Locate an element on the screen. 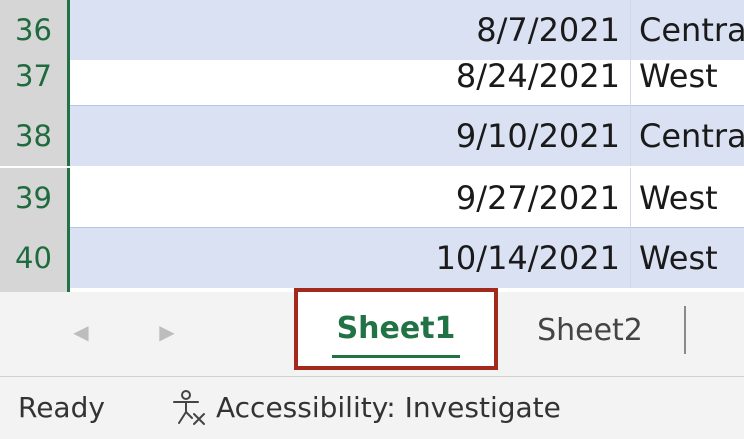  chevron-left-icon: ◀ is located at coordinates (81, 332).